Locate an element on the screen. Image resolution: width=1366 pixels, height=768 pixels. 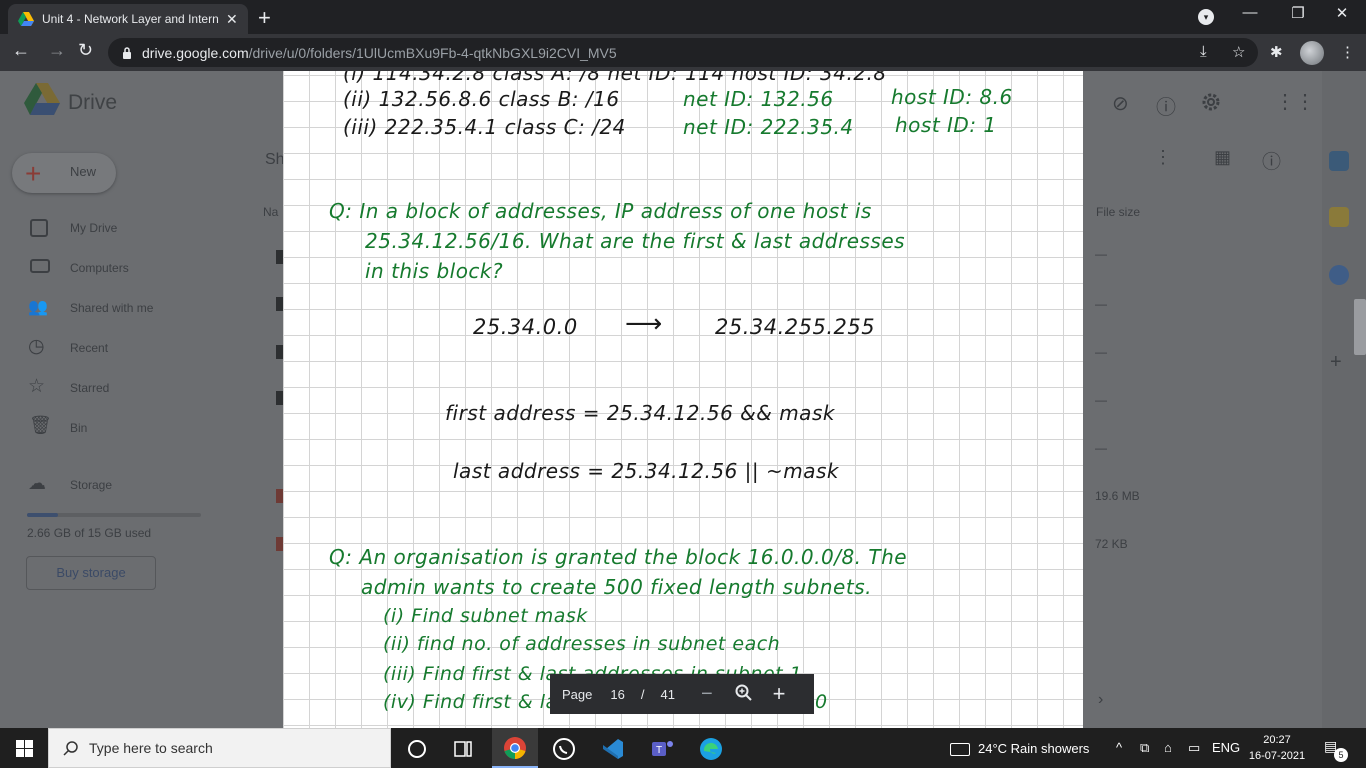
search-icon is located at coordinates (70, 748).